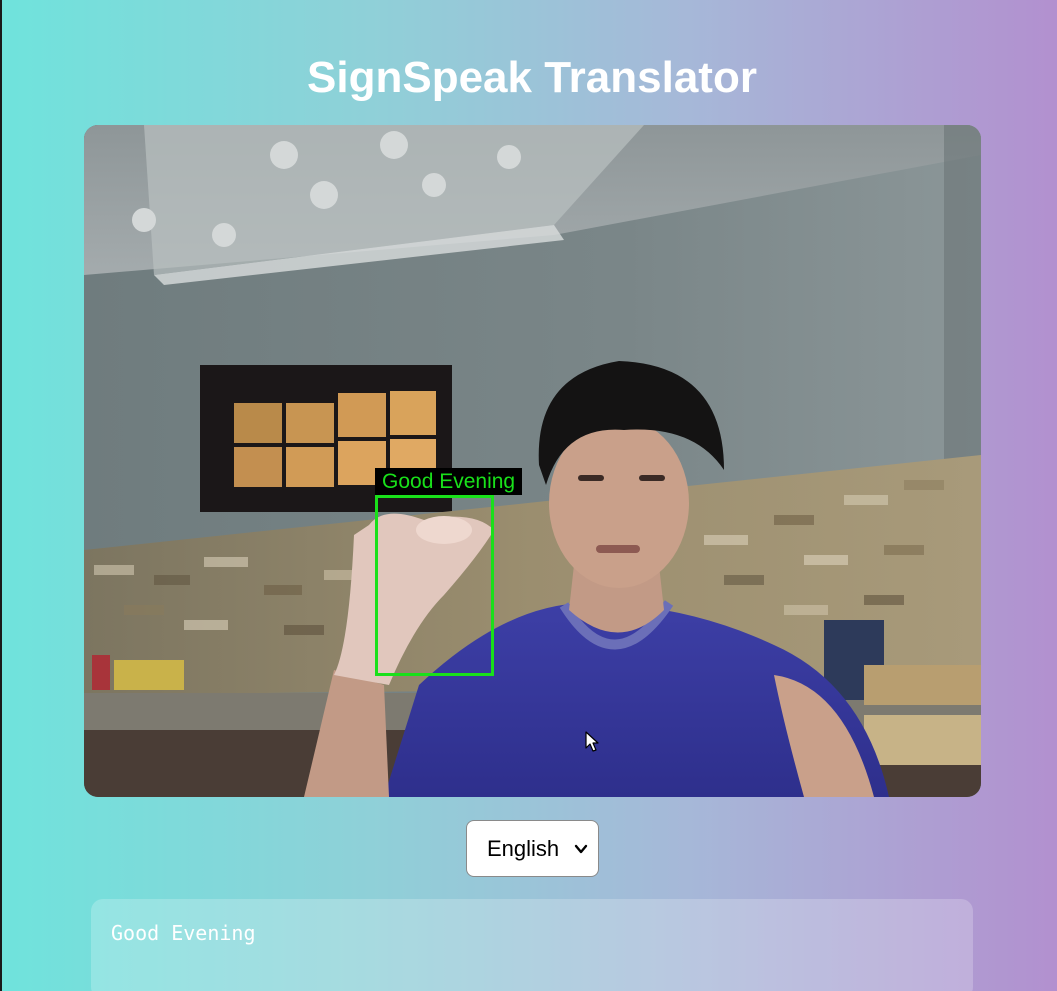 The image size is (1057, 991). What do you see at coordinates (1, 495) in the screenshot?
I see `window-edge` at bounding box center [1, 495].